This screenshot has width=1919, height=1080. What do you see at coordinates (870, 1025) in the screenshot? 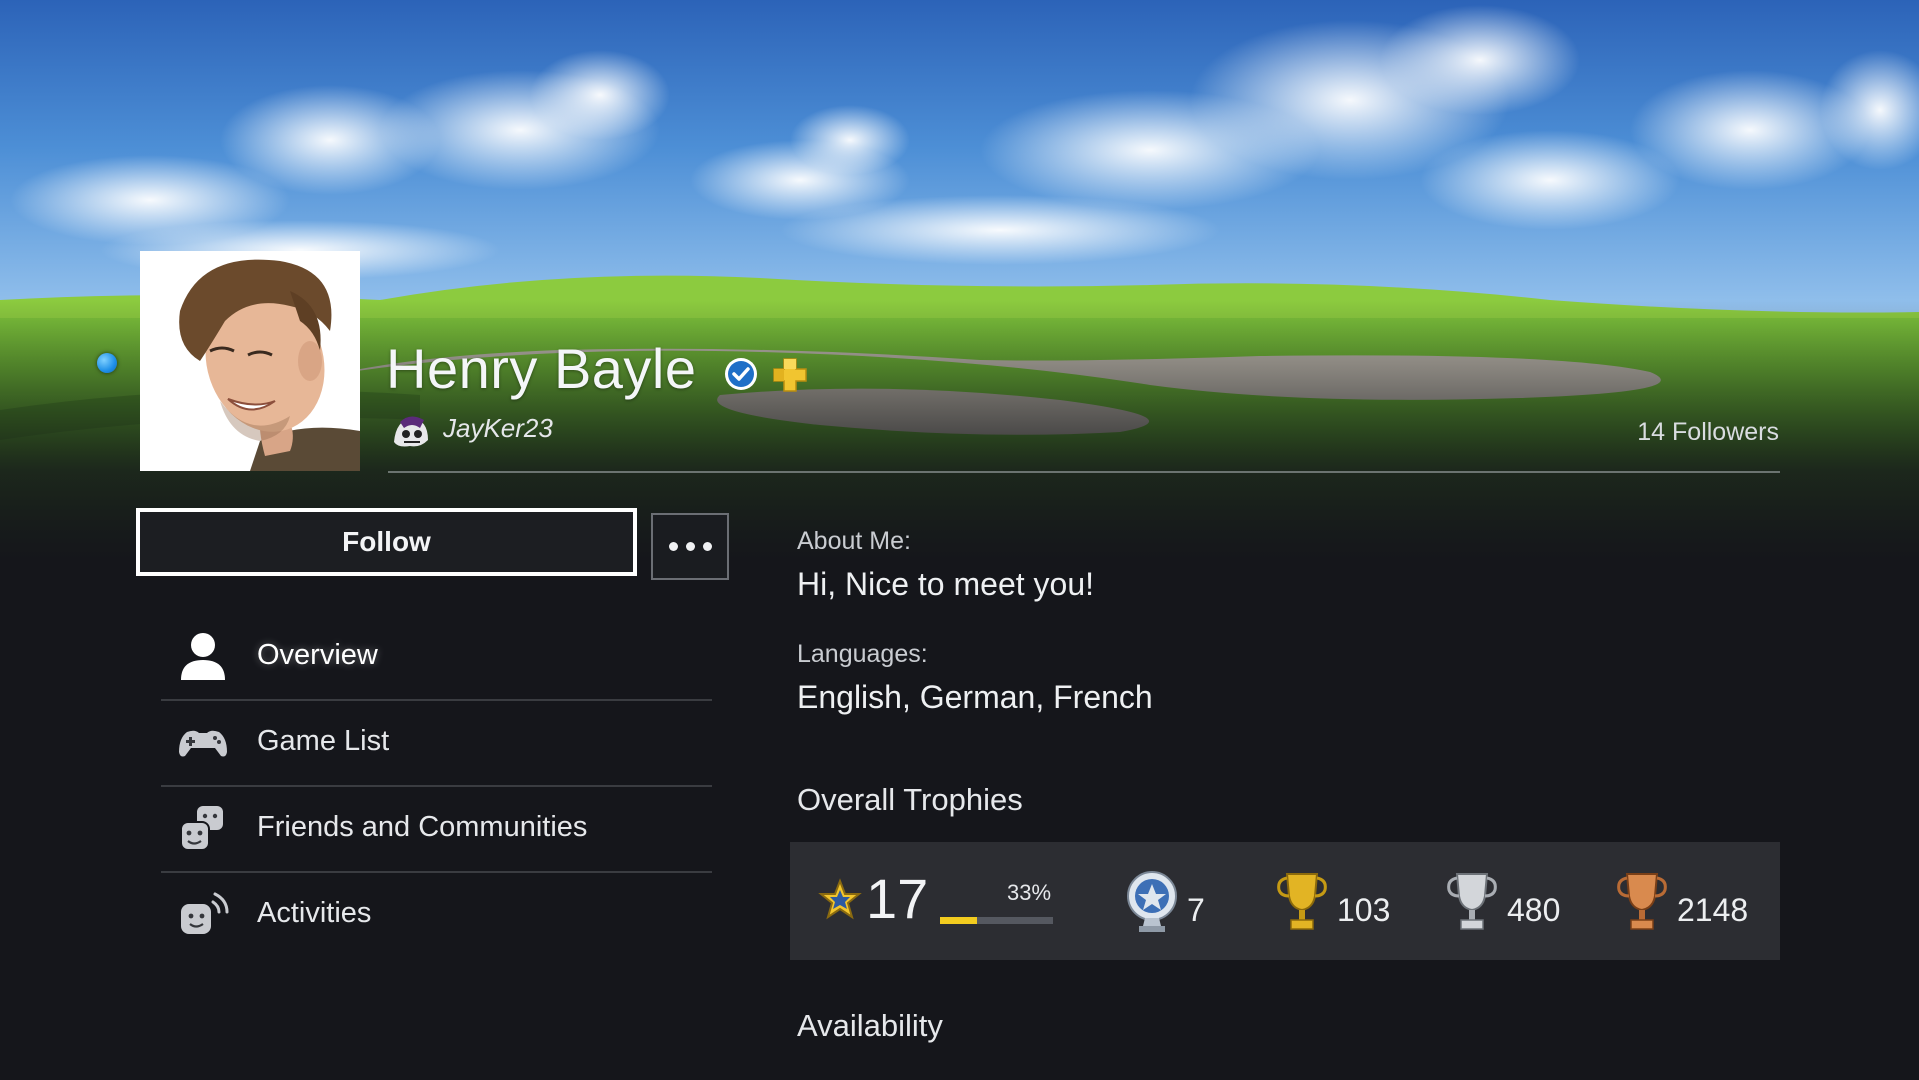
I see `availability-title: Availability` at bounding box center [870, 1025].